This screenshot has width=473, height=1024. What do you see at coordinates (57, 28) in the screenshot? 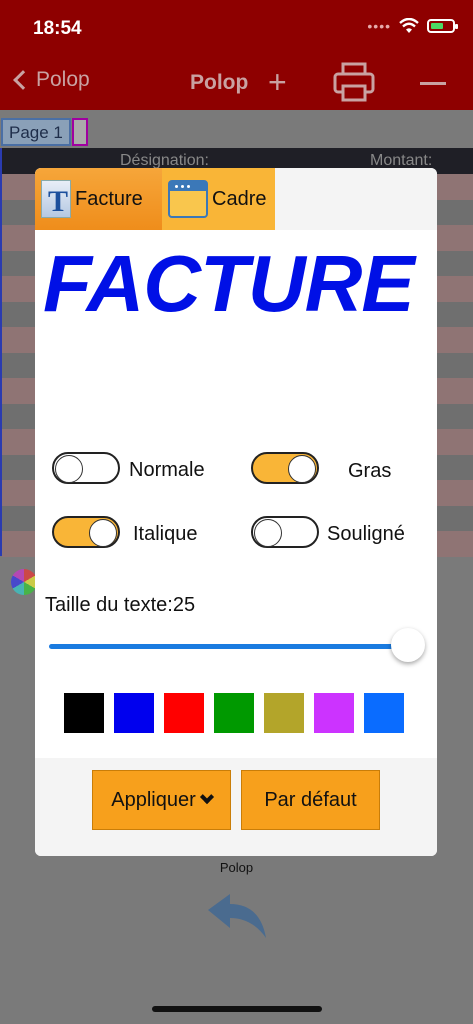
I see `status-time: 18:54` at bounding box center [57, 28].